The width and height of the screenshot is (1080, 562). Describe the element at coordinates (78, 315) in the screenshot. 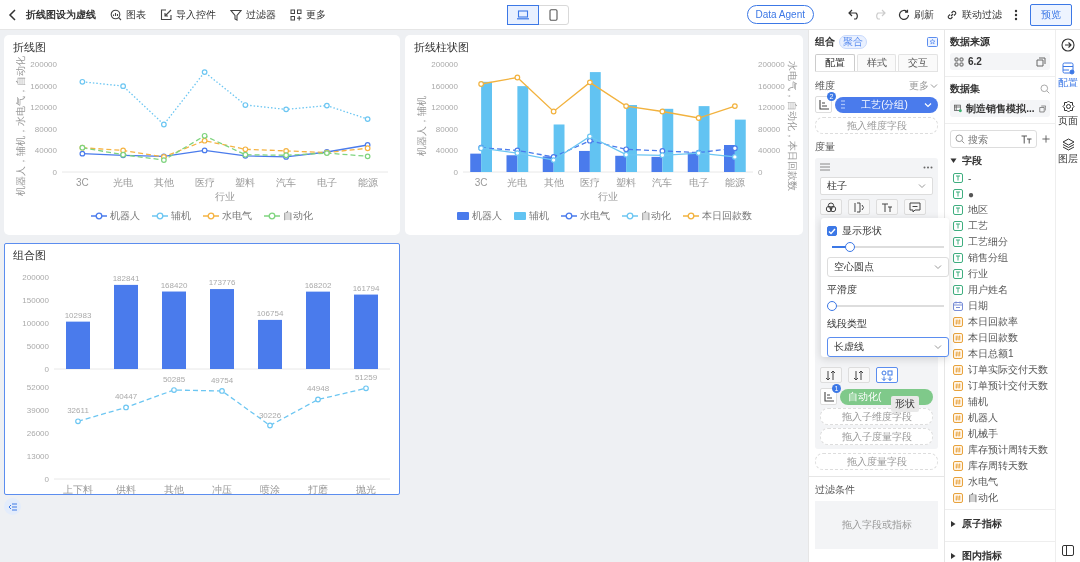

I see `data-label: 102983` at that location.